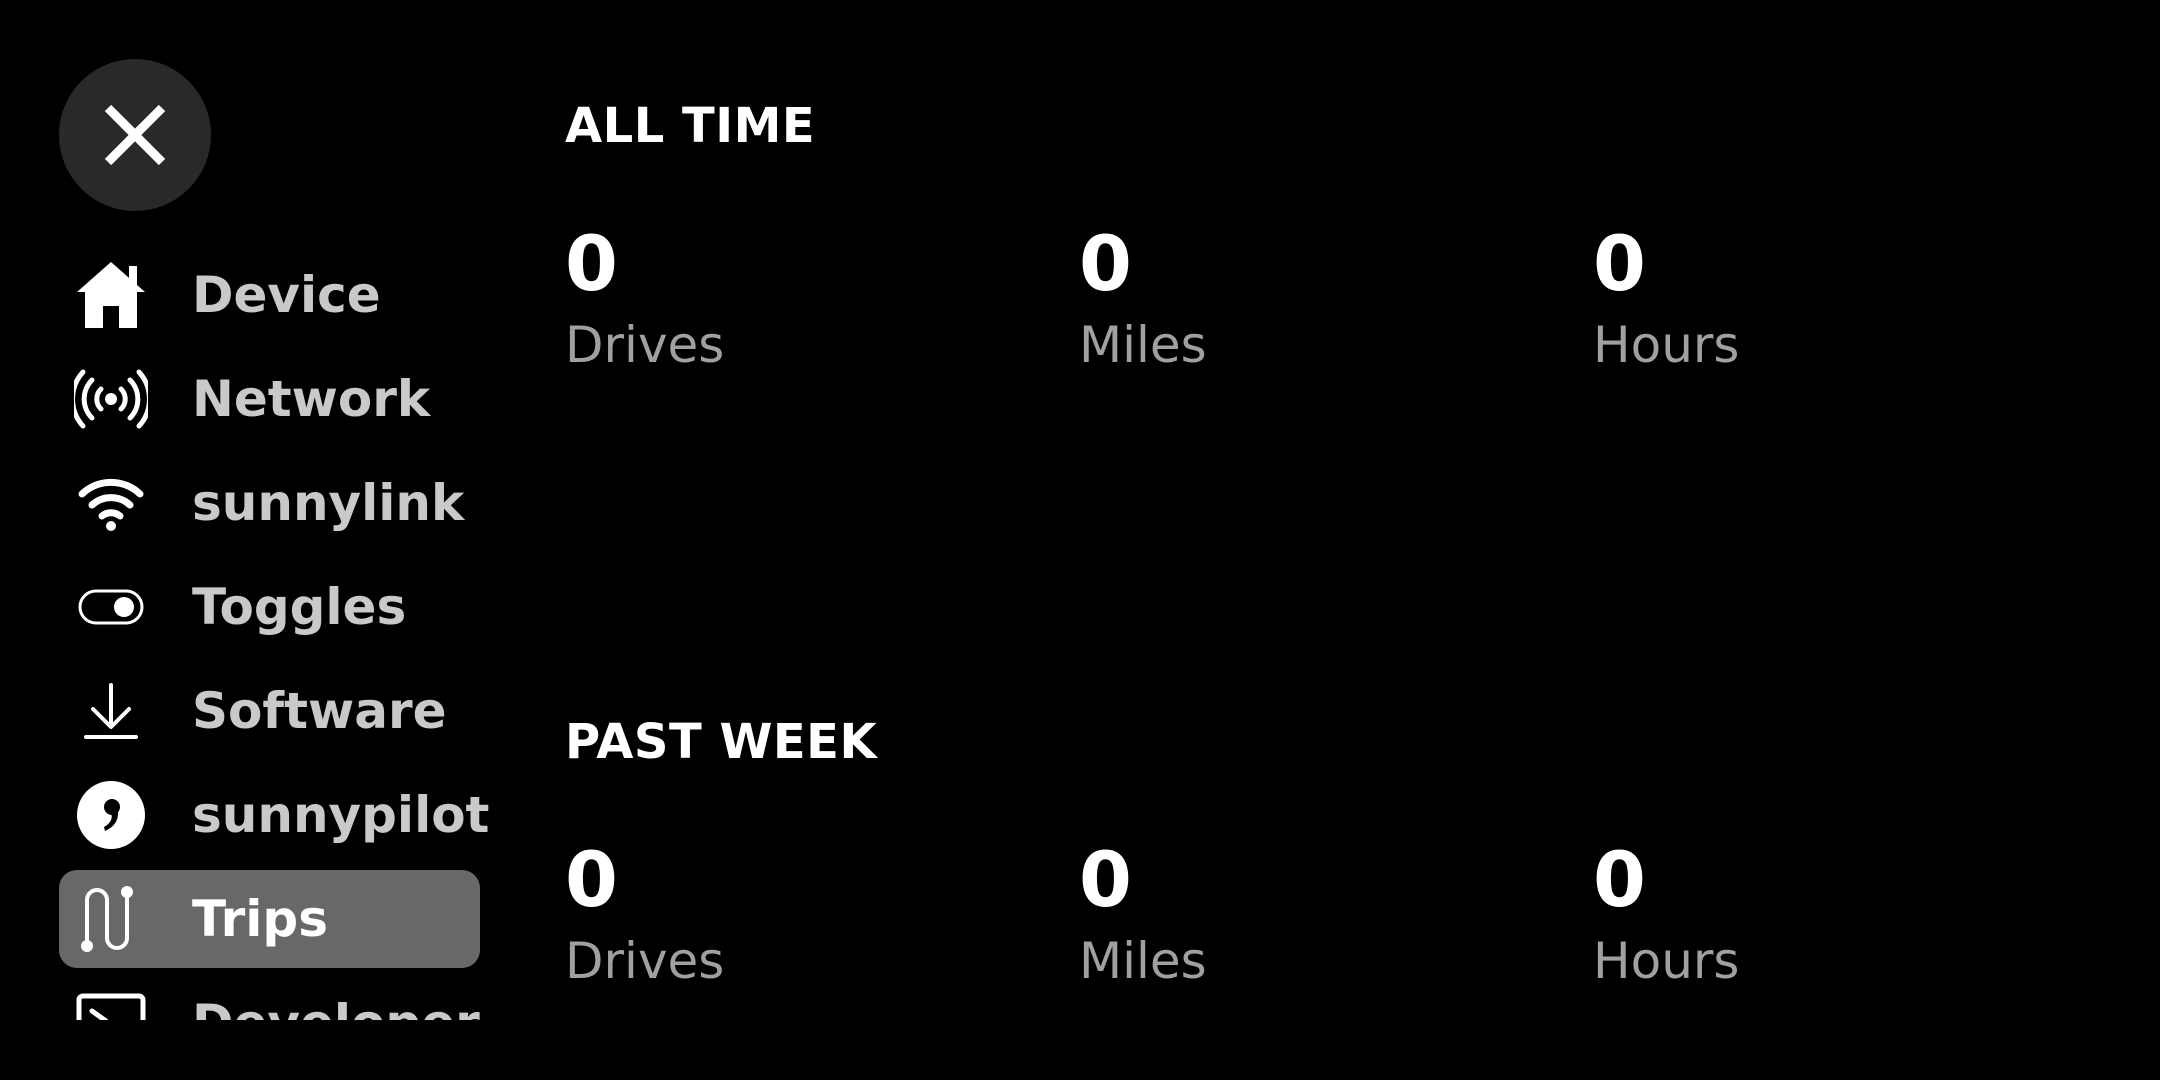 The width and height of the screenshot is (2160, 1080). What do you see at coordinates (721, 742) in the screenshot?
I see `past-week-title: PAST WEEK` at bounding box center [721, 742].